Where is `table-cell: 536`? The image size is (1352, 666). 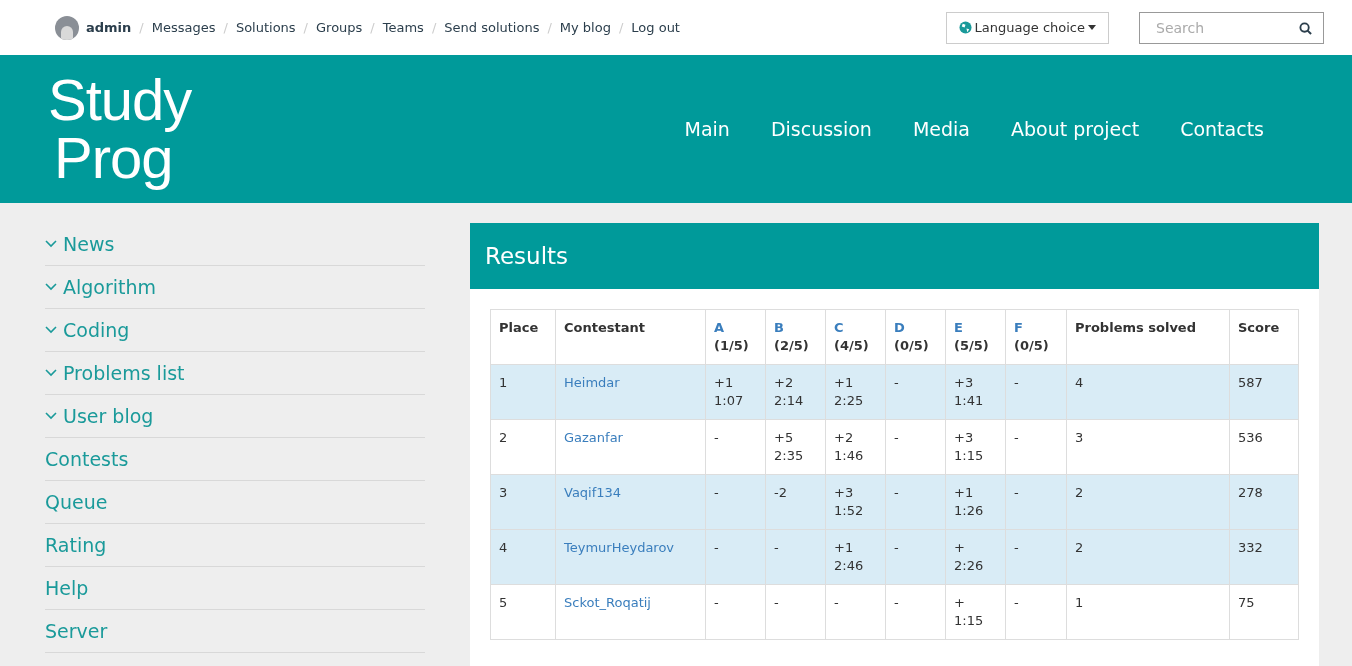 table-cell: 536 is located at coordinates (1264, 447).